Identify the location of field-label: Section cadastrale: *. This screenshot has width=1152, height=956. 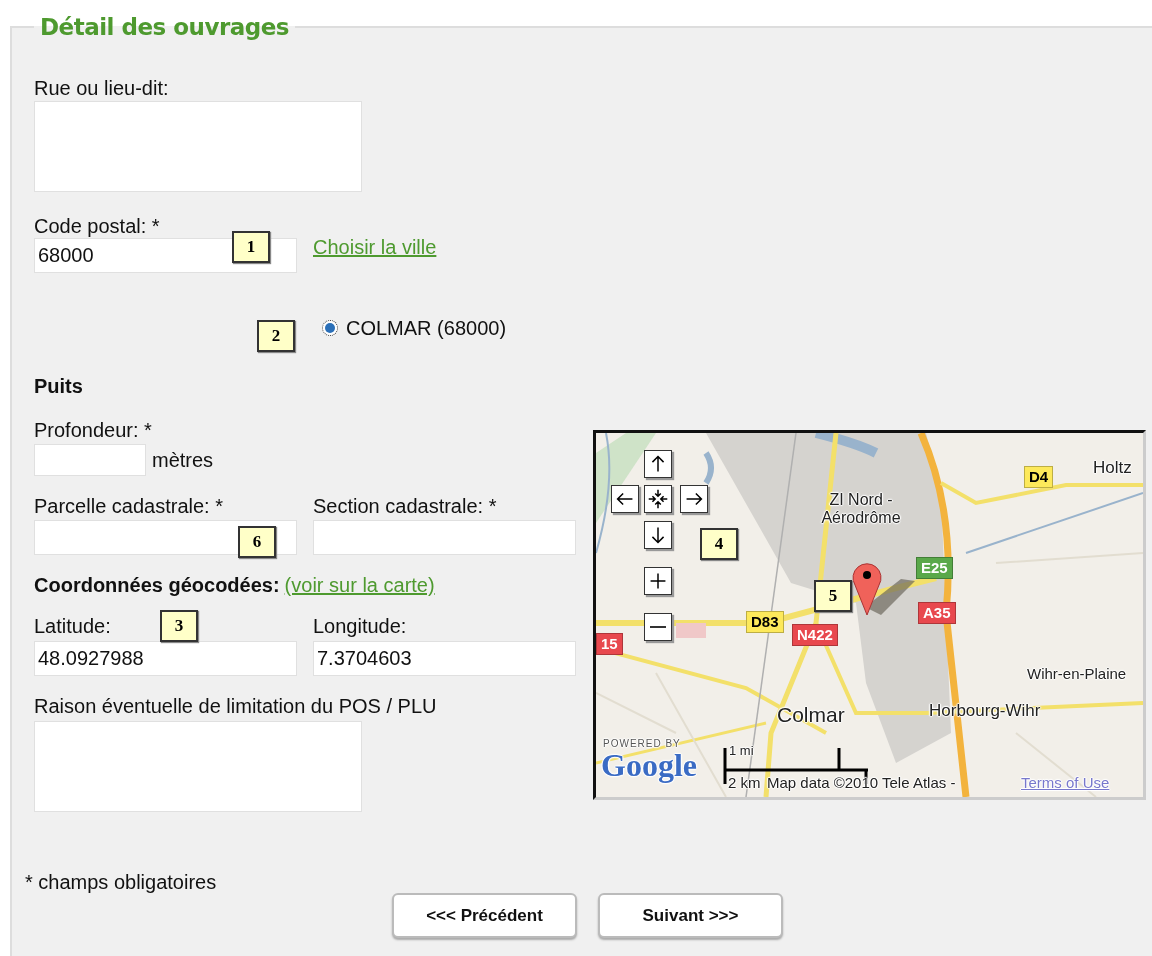
(405, 506).